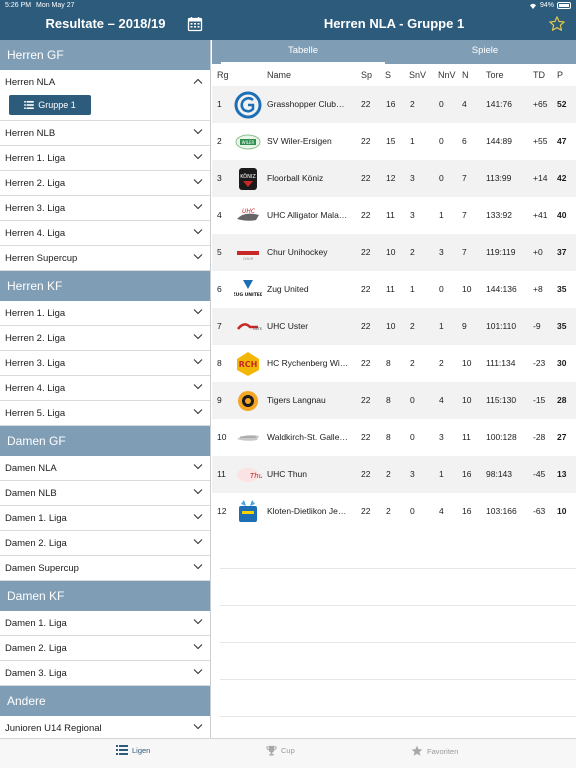 The width and height of the screenshot is (576, 768). I want to click on section-header: Andere, so click(105, 701).